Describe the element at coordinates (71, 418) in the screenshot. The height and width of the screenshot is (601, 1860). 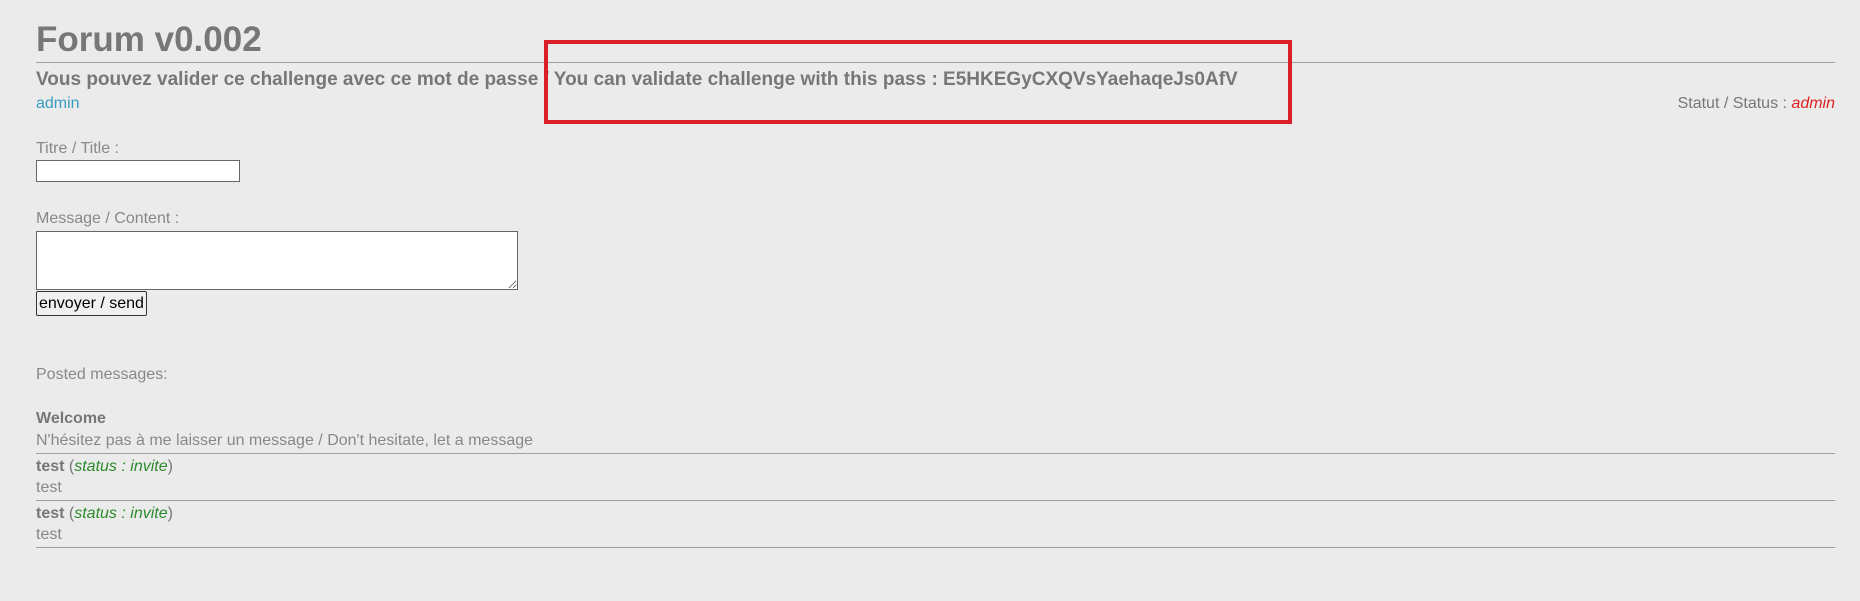
I see `message-title: Welcome` at that location.